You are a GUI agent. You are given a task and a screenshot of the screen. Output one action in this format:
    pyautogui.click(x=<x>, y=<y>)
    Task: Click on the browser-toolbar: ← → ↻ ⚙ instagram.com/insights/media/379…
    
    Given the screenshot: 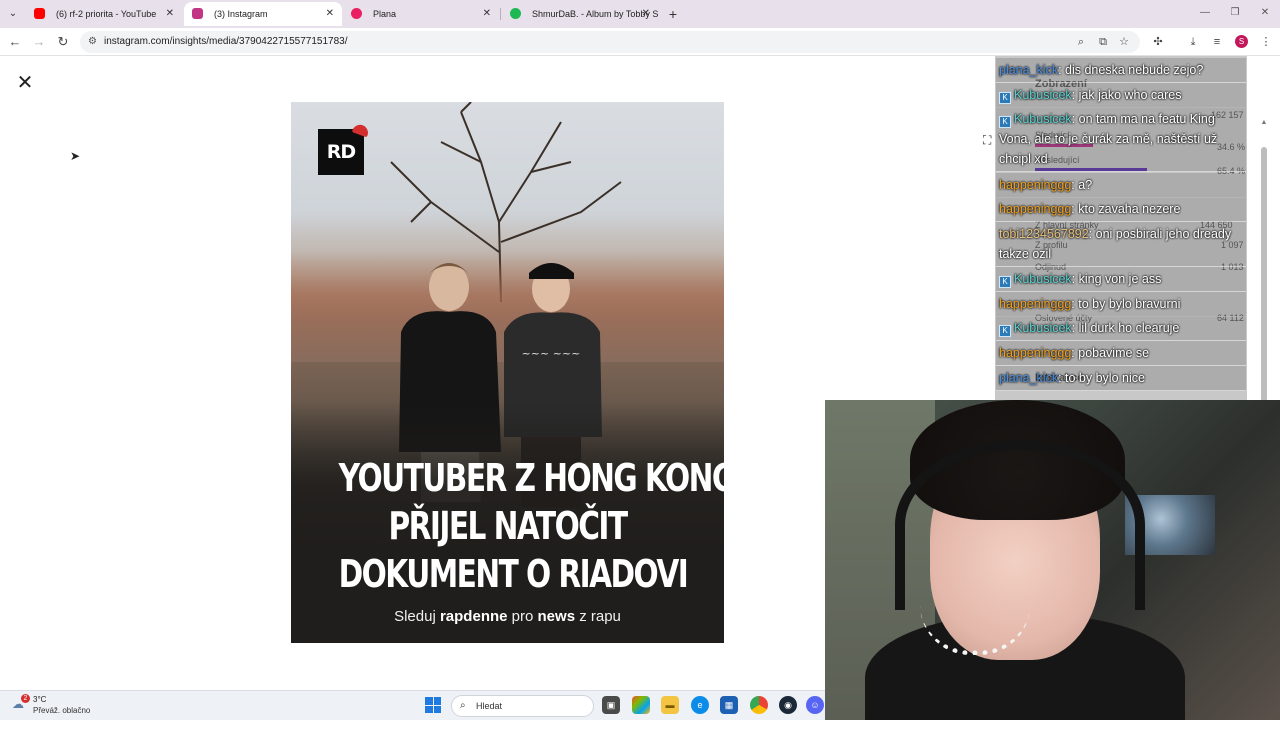 What is the action you would take?
    pyautogui.click(x=640, y=42)
    